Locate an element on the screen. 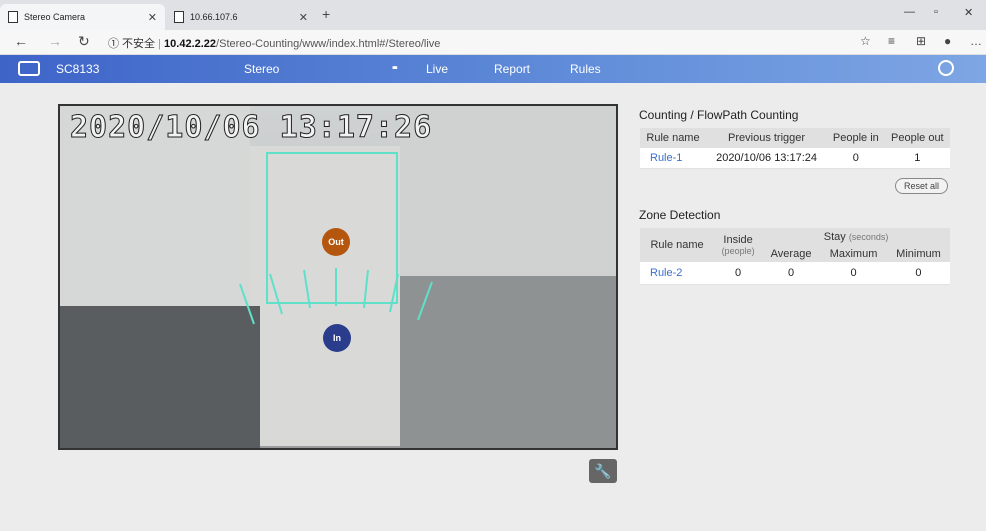 This screenshot has width=986, height=531. forward-icon: → is located at coordinates (55, 41).